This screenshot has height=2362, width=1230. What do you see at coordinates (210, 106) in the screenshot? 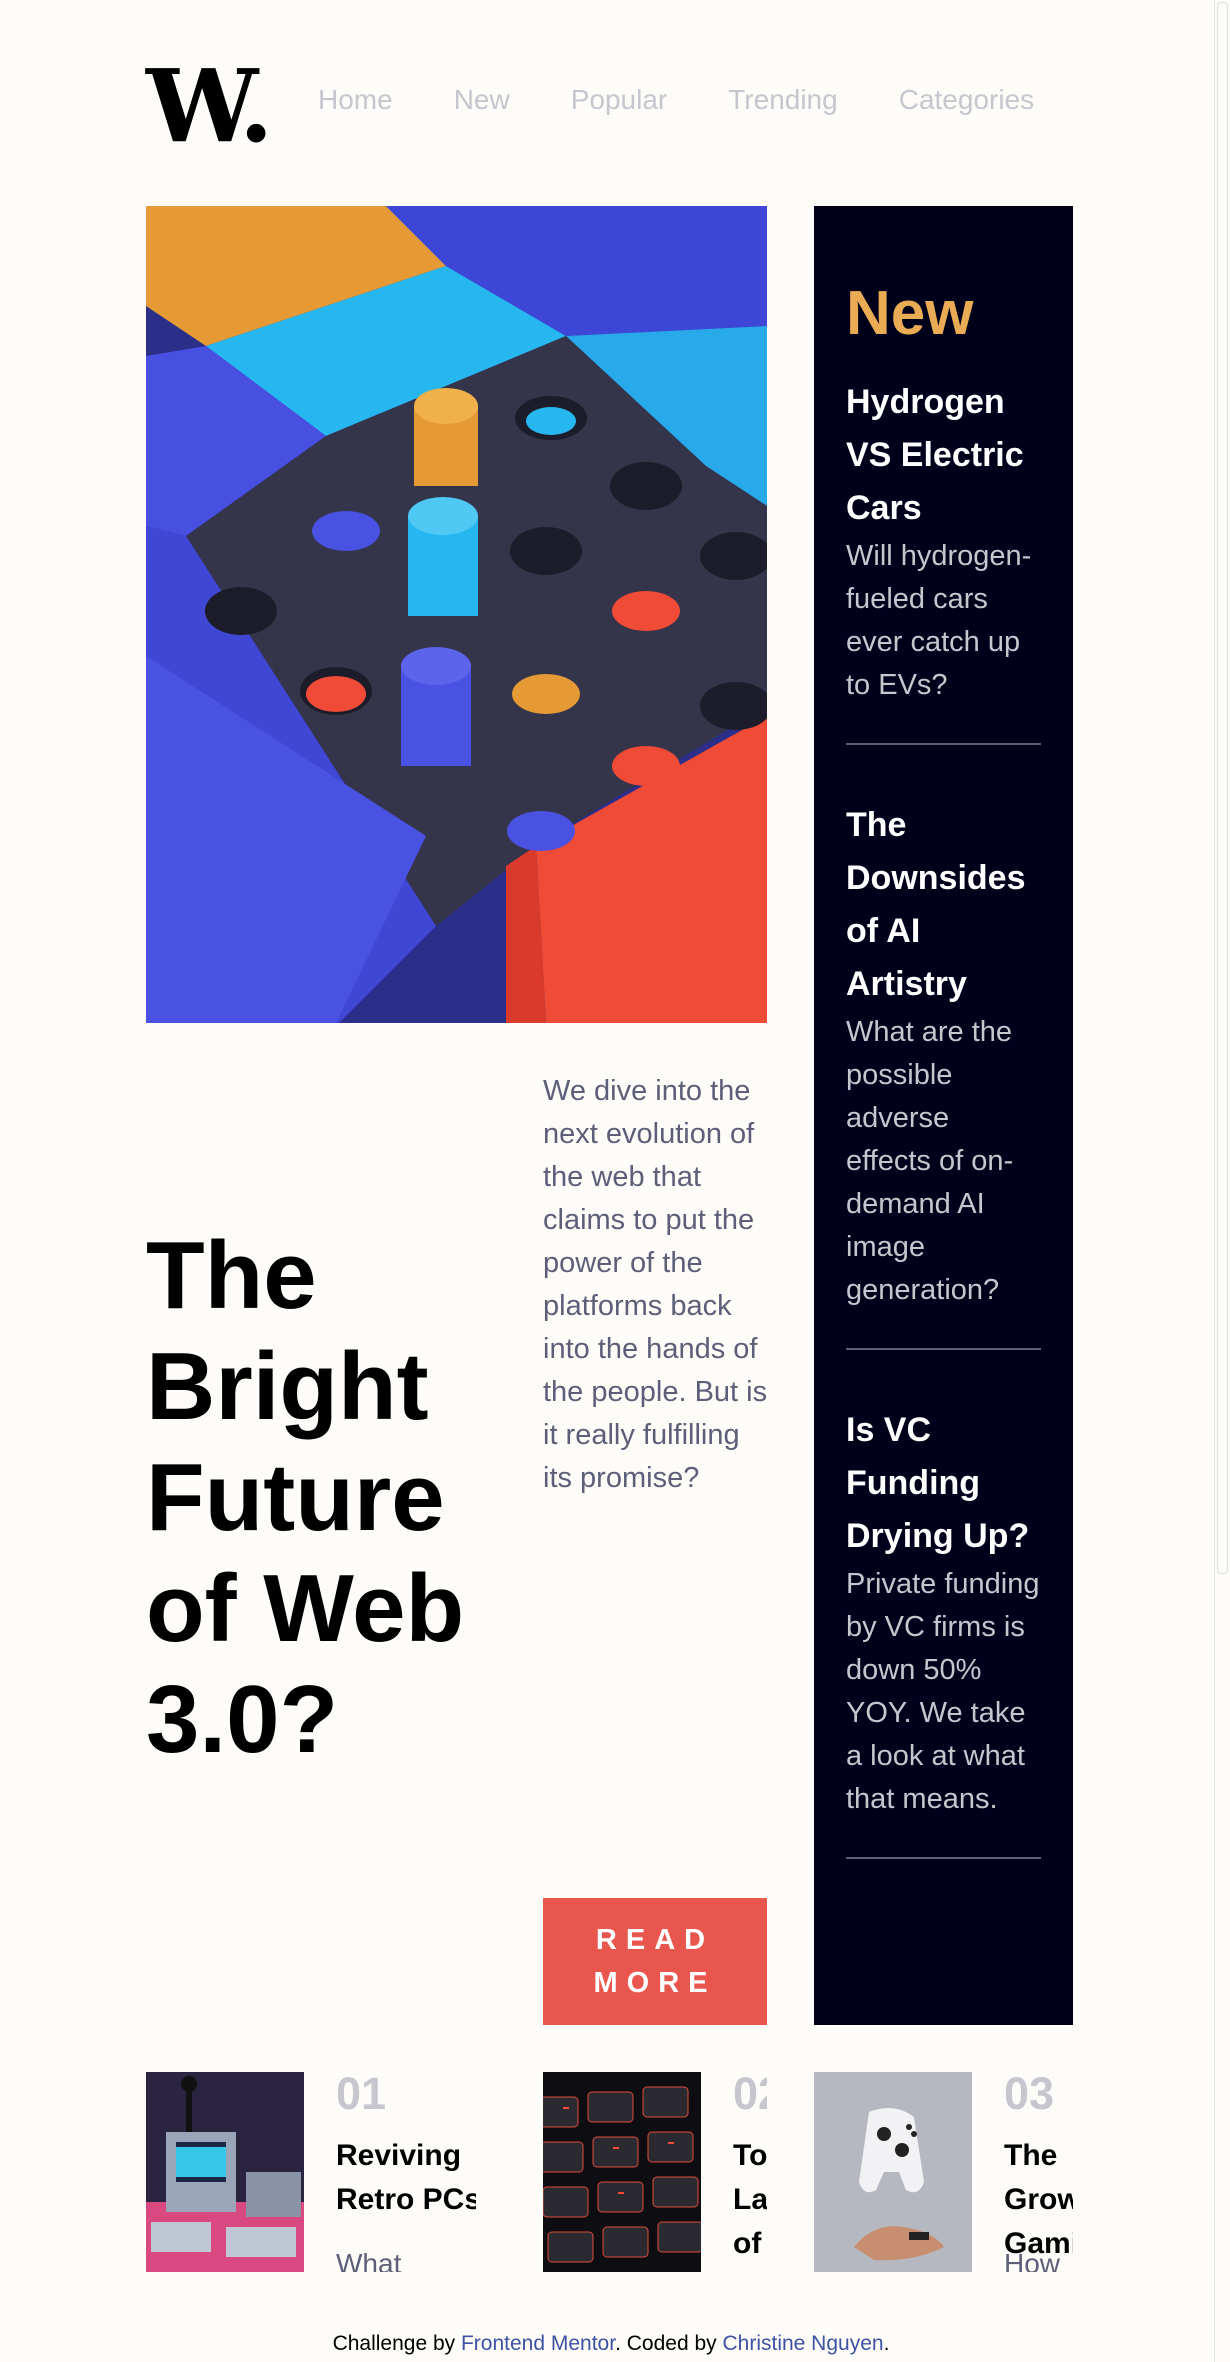
I see `logo: W.` at bounding box center [210, 106].